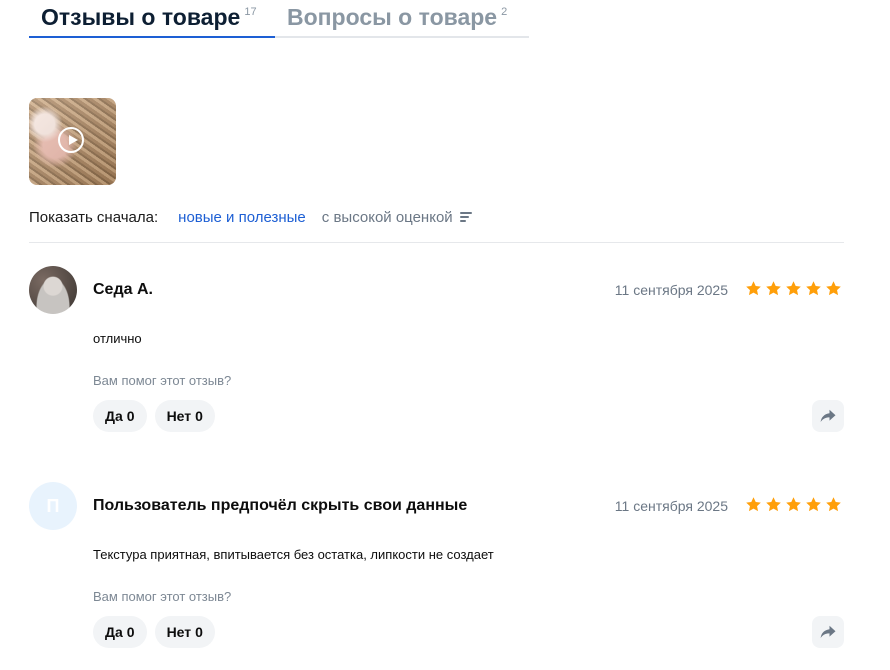 This screenshot has width=890, height=670. I want to click on tab-questions: Вопросы о товаре 2, so click(402, 19).